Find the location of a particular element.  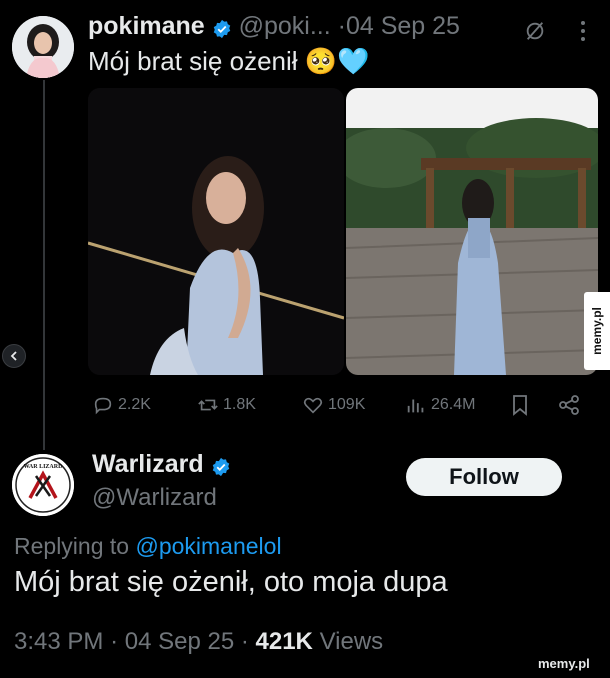

views-icon is located at coordinates (415, 406).